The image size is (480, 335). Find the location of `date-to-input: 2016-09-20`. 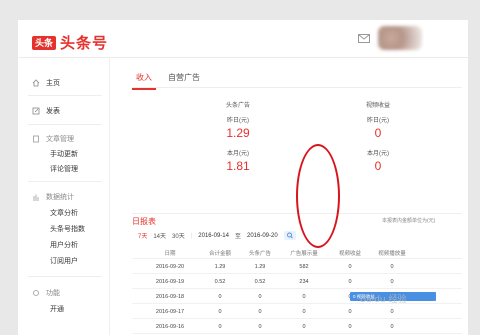

date-to-input: 2016-09-20 is located at coordinates (262, 236).